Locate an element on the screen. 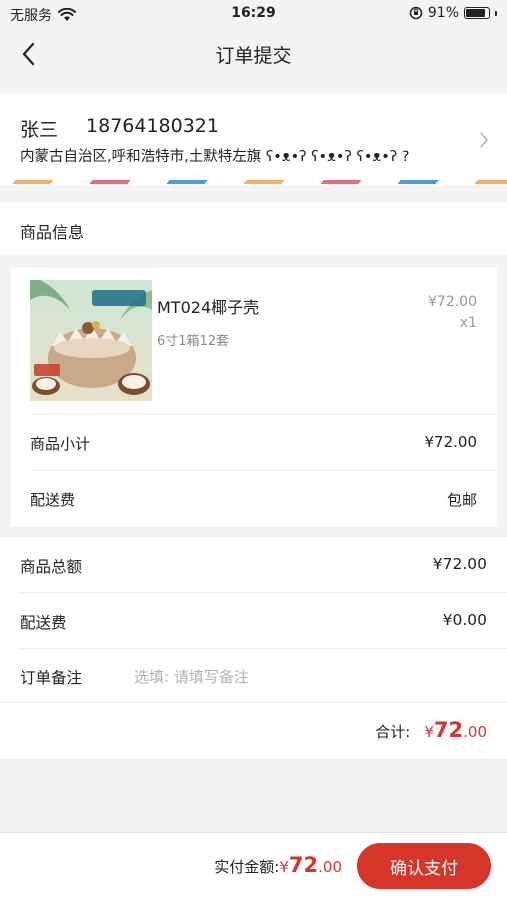  total-amount-dec: .00 is located at coordinates (475, 732).